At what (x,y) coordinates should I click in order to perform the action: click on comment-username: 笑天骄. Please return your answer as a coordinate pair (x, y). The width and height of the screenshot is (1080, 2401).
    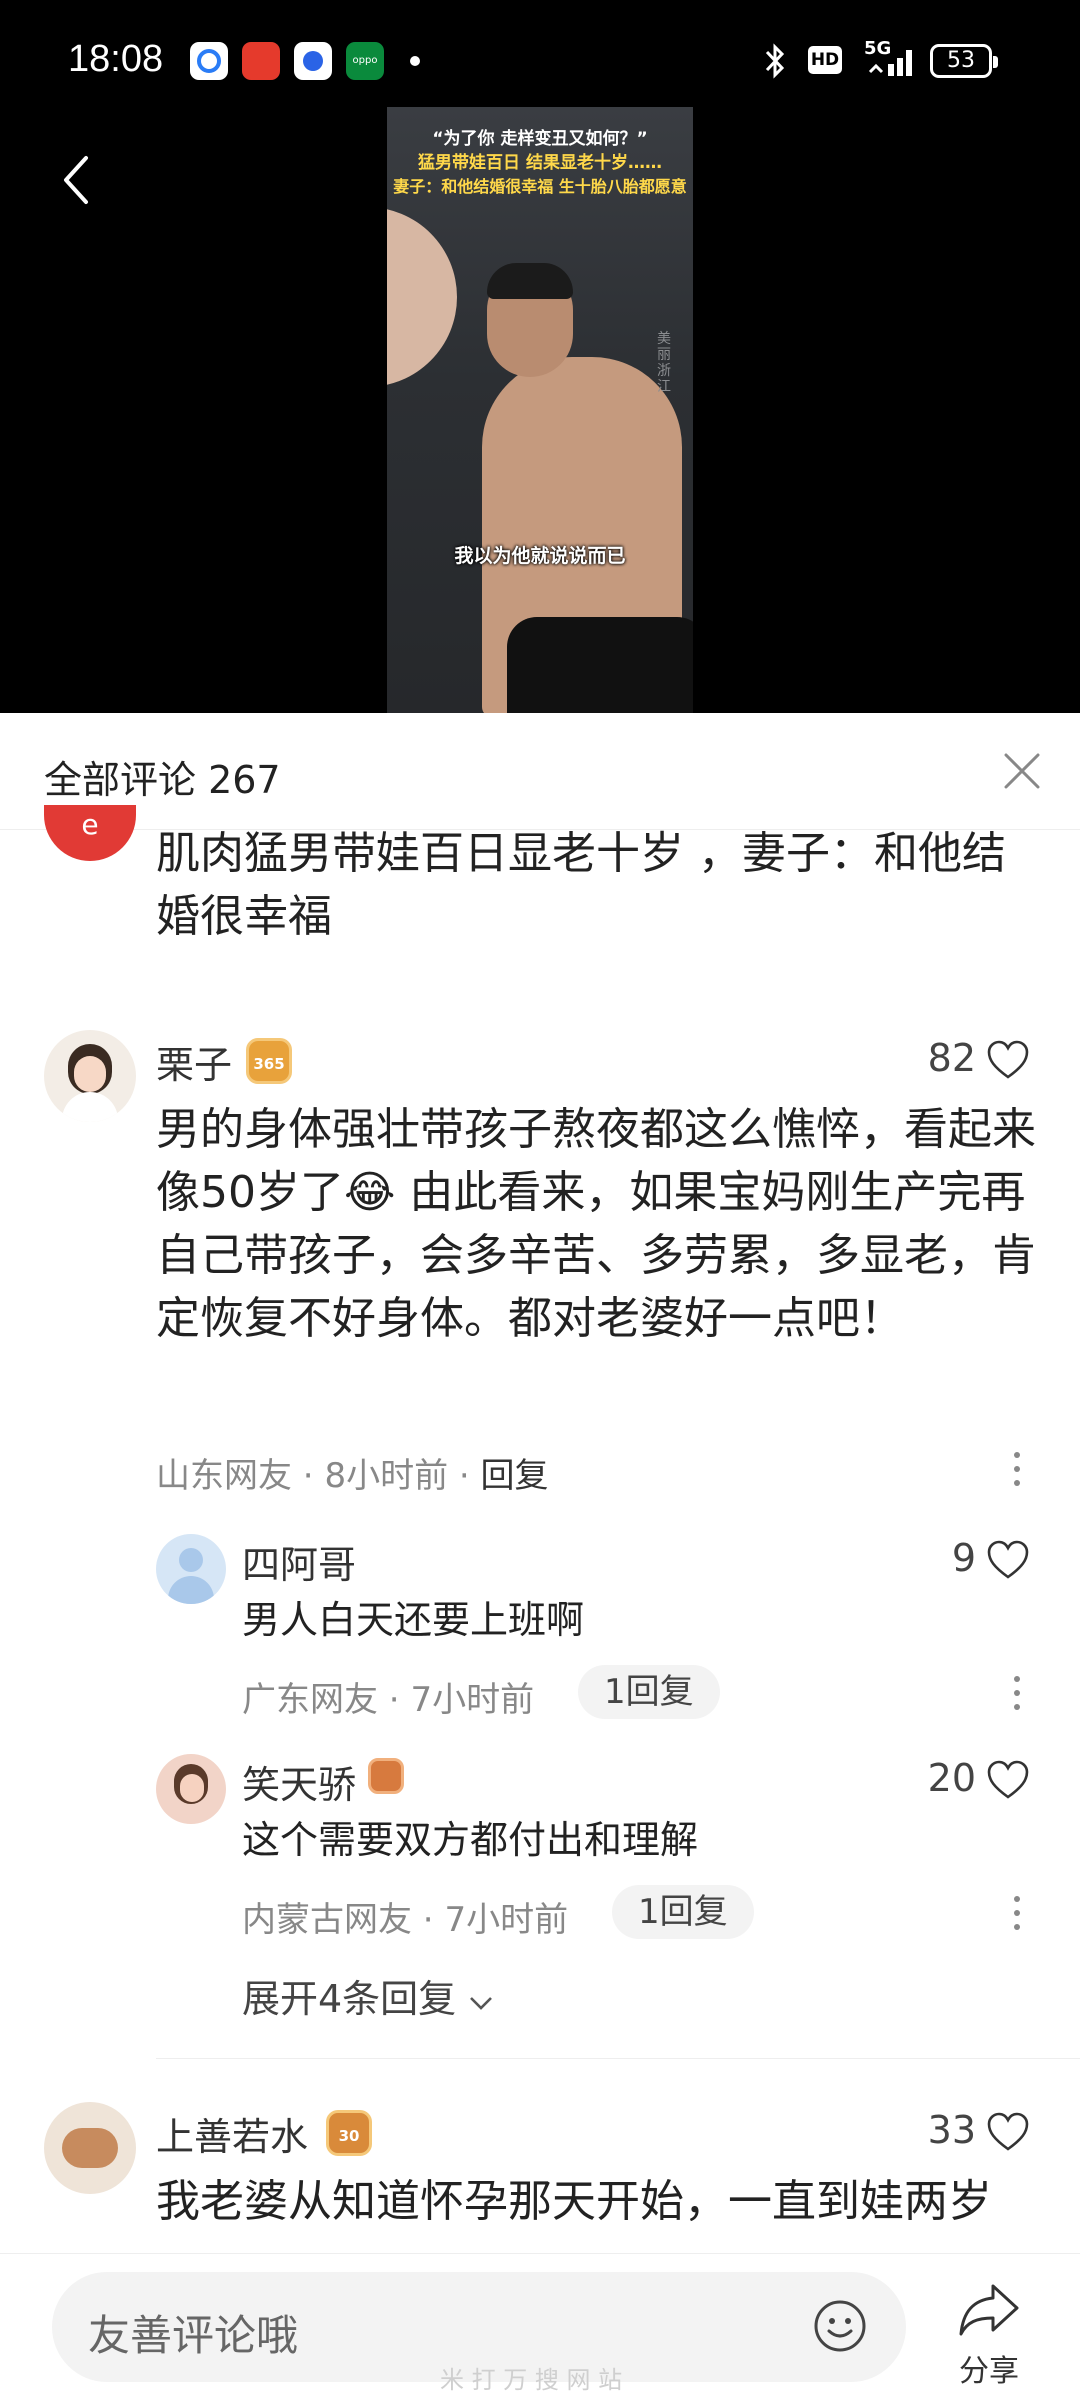
    Looking at the image, I should click on (299, 1781).